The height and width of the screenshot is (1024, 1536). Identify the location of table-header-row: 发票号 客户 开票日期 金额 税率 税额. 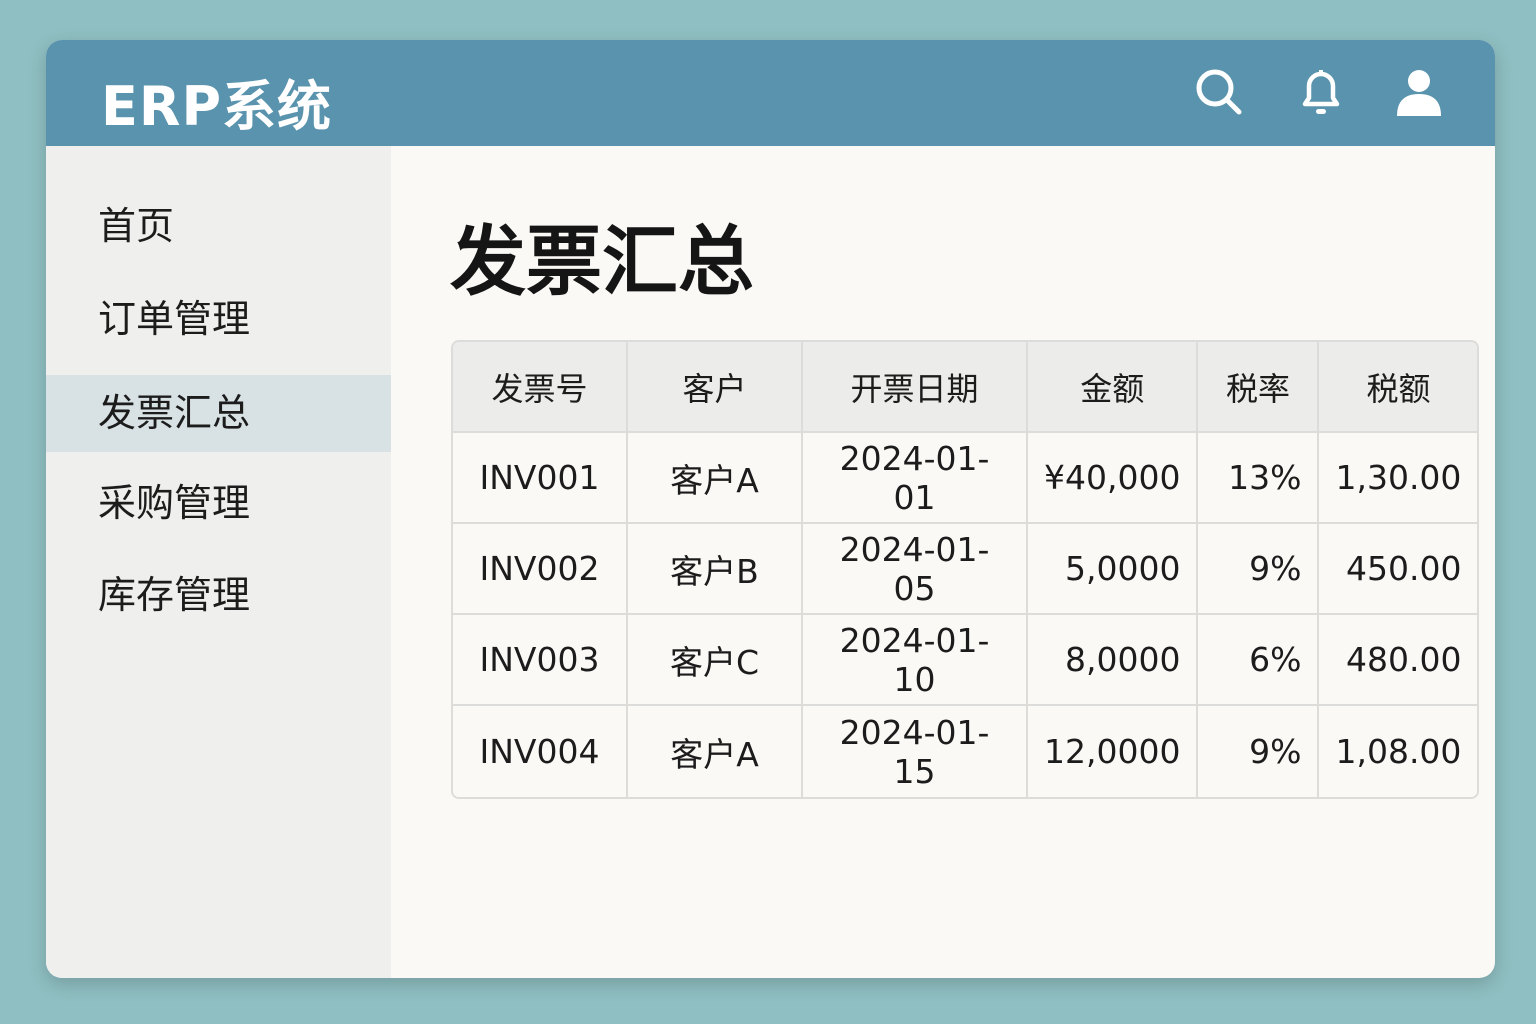
(965, 387).